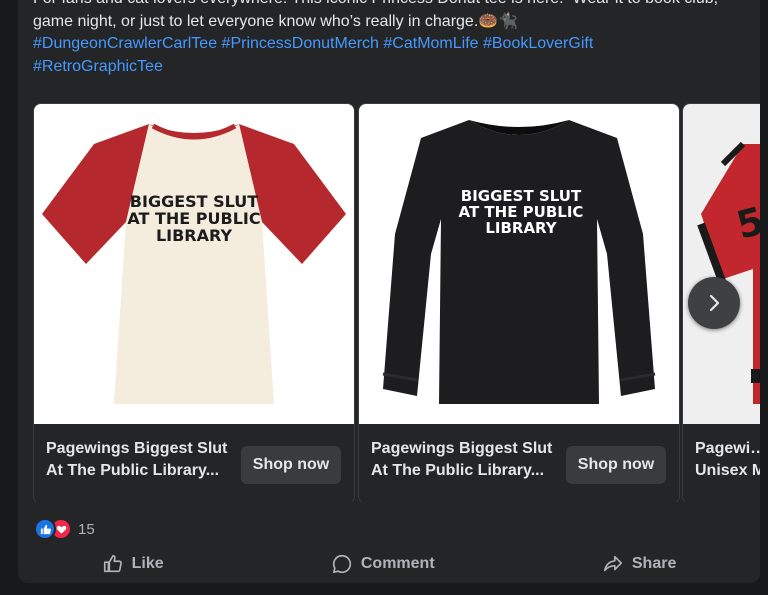 The width and height of the screenshot is (768, 595). Describe the element at coordinates (612, 563) in the screenshot. I see `share-icon` at that location.